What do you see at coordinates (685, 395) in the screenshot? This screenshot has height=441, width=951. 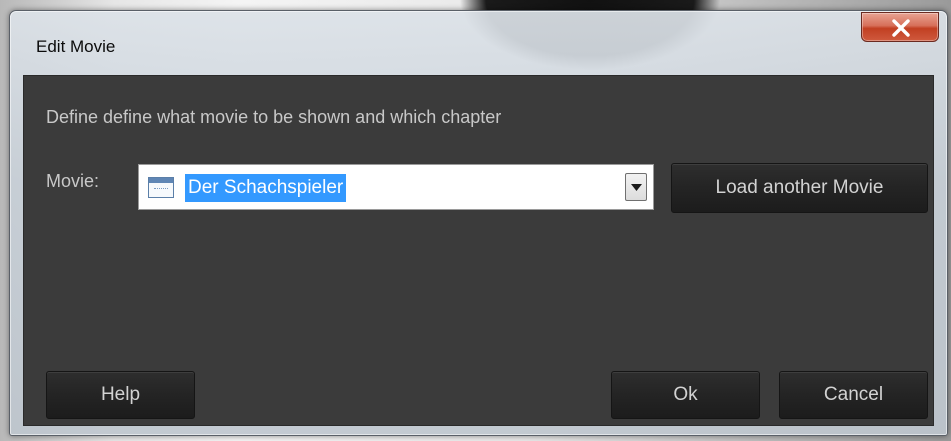 I see `ok-button: Ok` at bounding box center [685, 395].